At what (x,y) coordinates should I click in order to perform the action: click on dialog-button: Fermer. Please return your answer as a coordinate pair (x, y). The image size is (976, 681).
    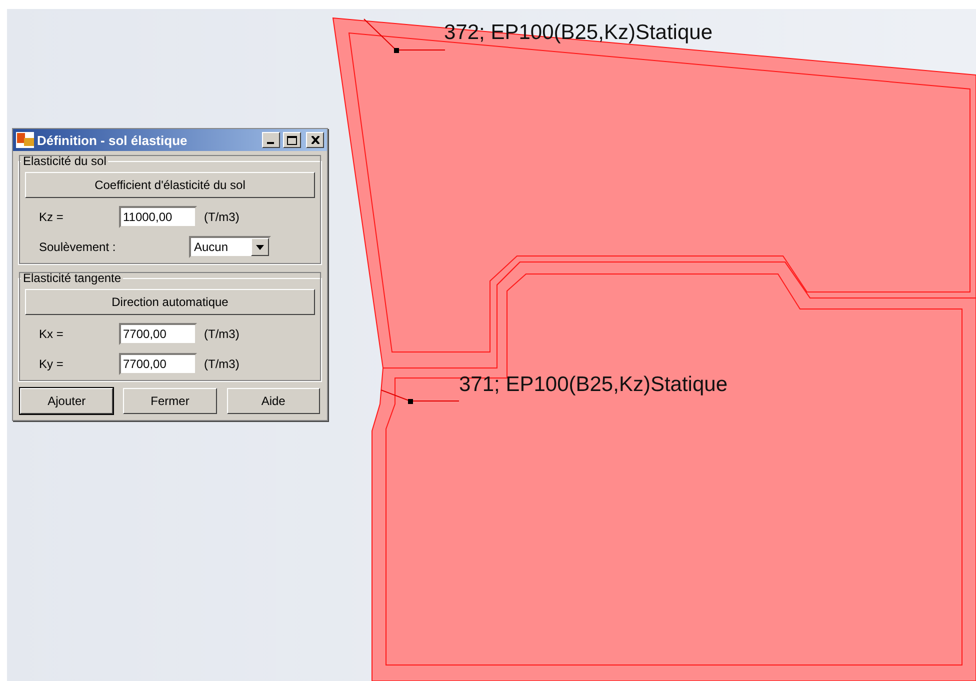
    Looking at the image, I should click on (170, 401).